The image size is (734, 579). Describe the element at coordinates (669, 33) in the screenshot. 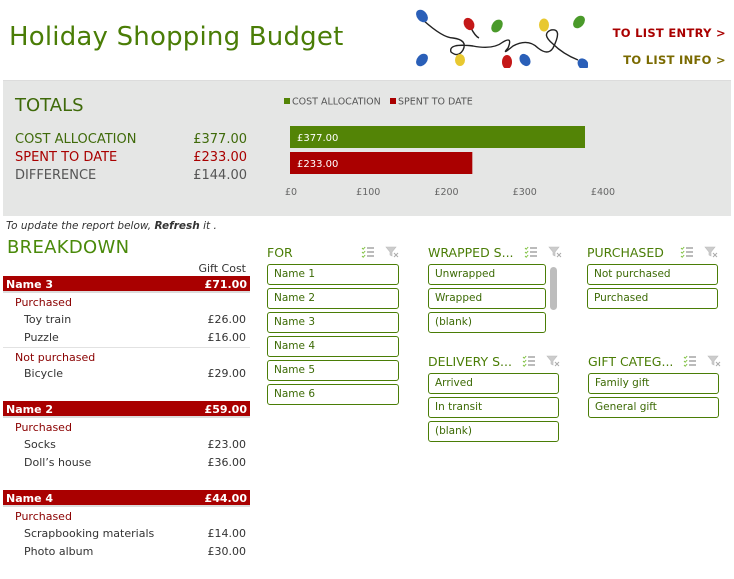

I see `to-list-entry-link: TO LIST ENTRY >` at that location.